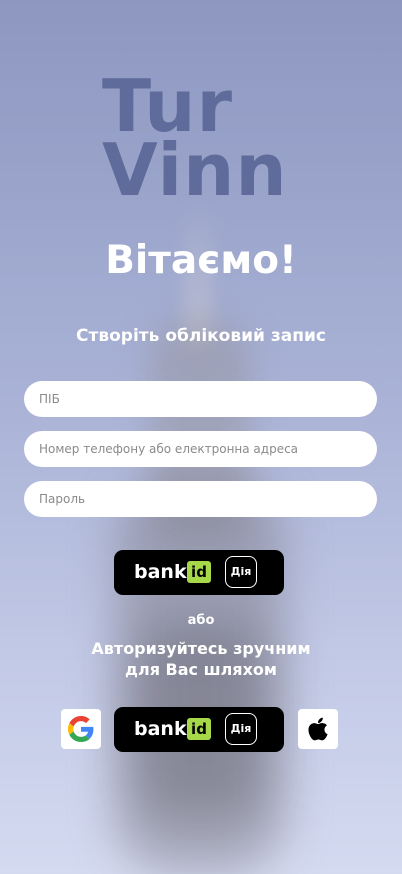 The height and width of the screenshot is (874, 402). Describe the element at coordinates (201, 648) in the screenshot. I see `auth-prompt-line1: Авторизуйтесь зручним` at that location.